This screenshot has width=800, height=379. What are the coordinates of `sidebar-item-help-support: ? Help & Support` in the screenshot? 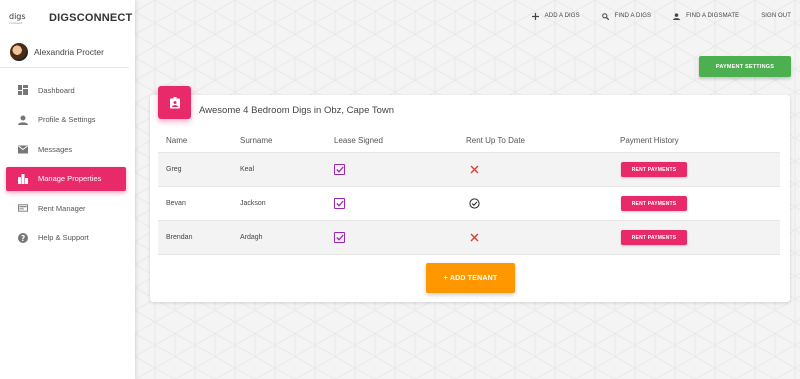 It's located at (66, 238).